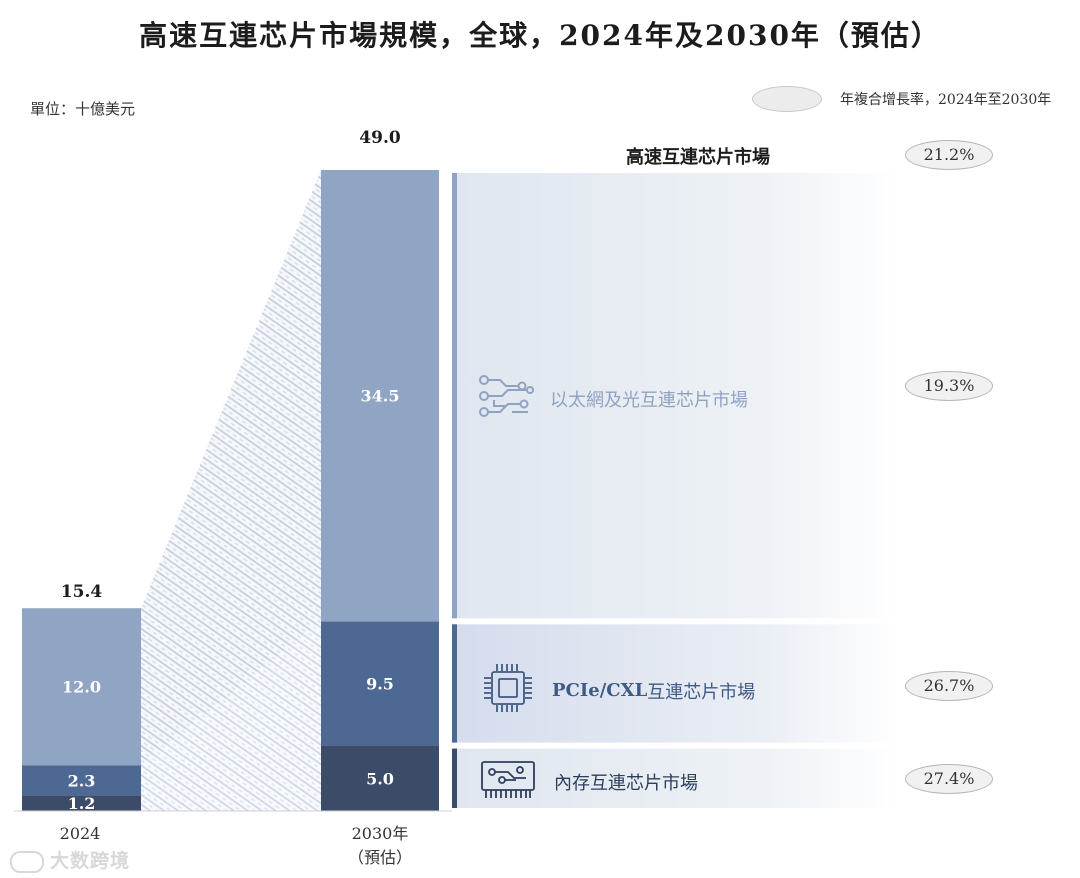 This screenshot has height=878, width=1080. Describe the element at coordinates (949, 779) in the screenshot. I see `cagr-badge-memory: 27.4%` at that location.